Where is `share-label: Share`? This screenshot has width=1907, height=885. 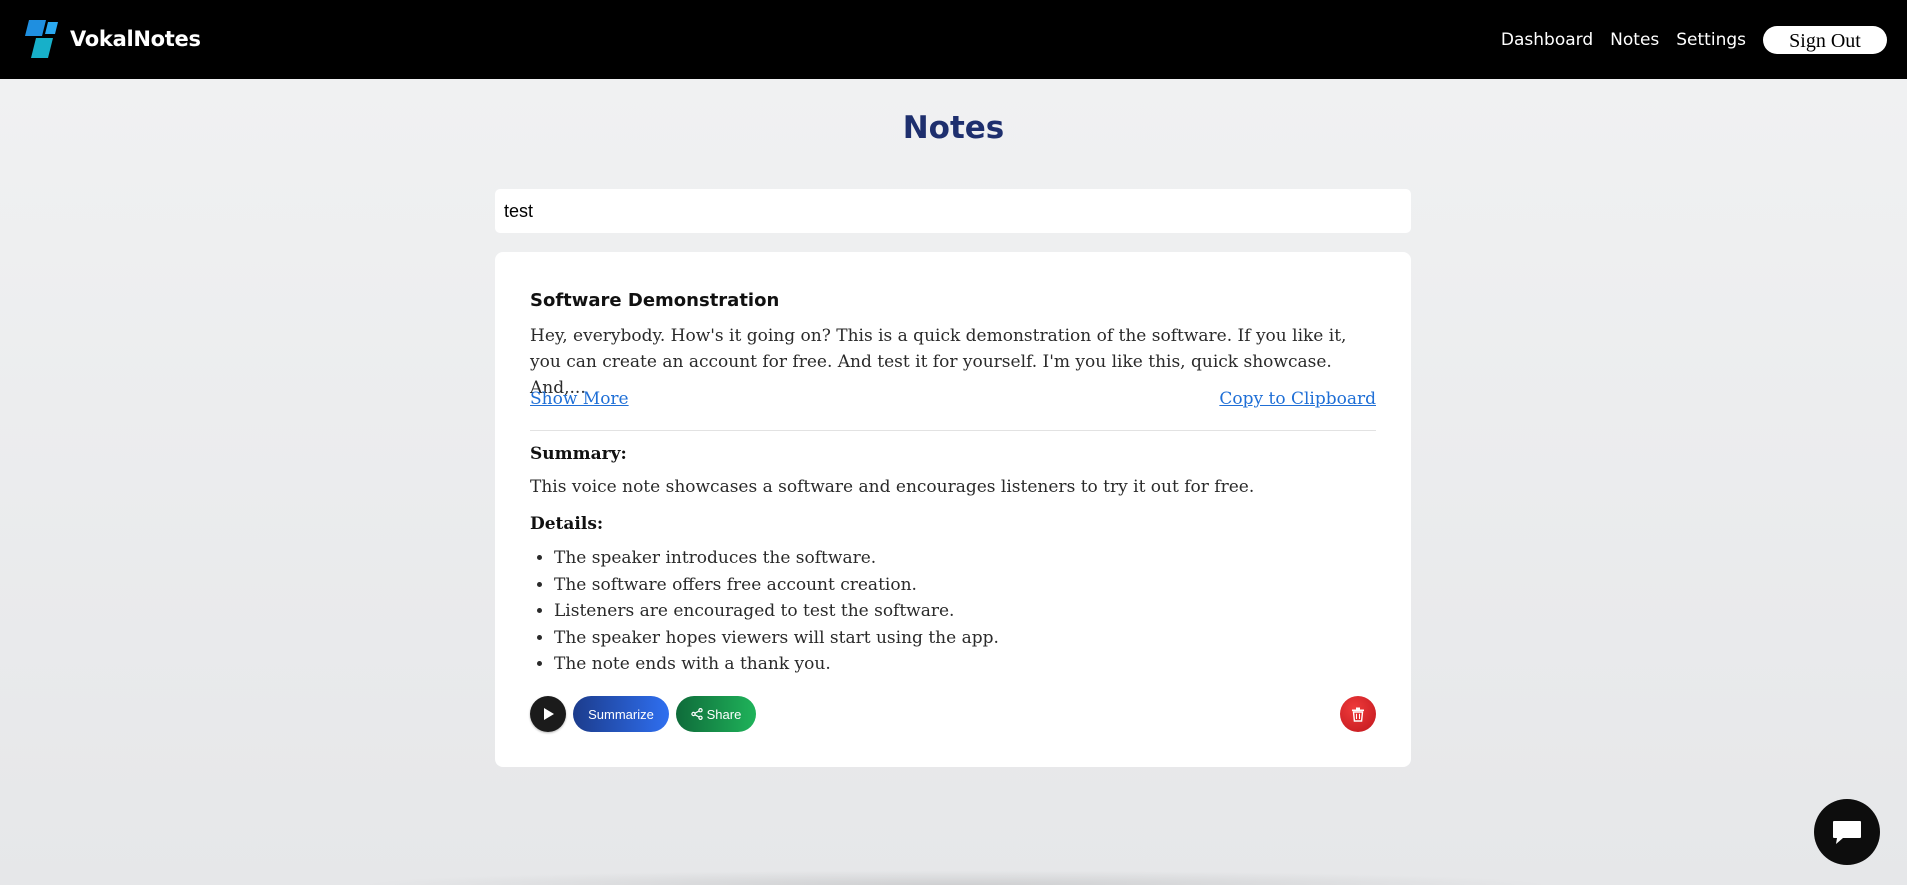 share-label: Share is located at coordinates (724, 714).